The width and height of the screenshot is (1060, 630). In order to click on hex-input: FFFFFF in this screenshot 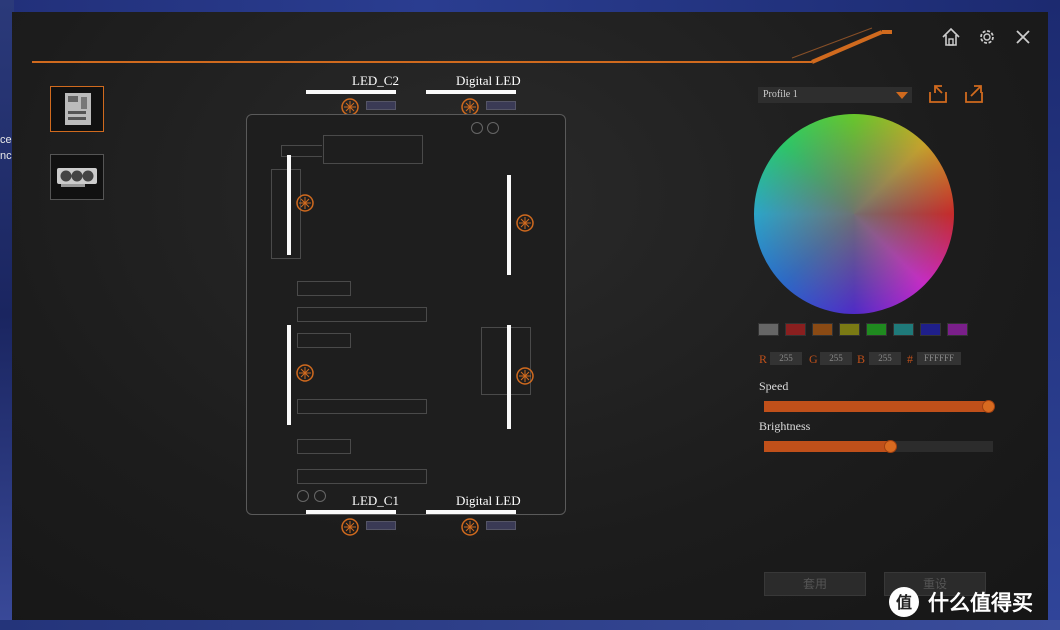, I will do `click(939, 358)`.